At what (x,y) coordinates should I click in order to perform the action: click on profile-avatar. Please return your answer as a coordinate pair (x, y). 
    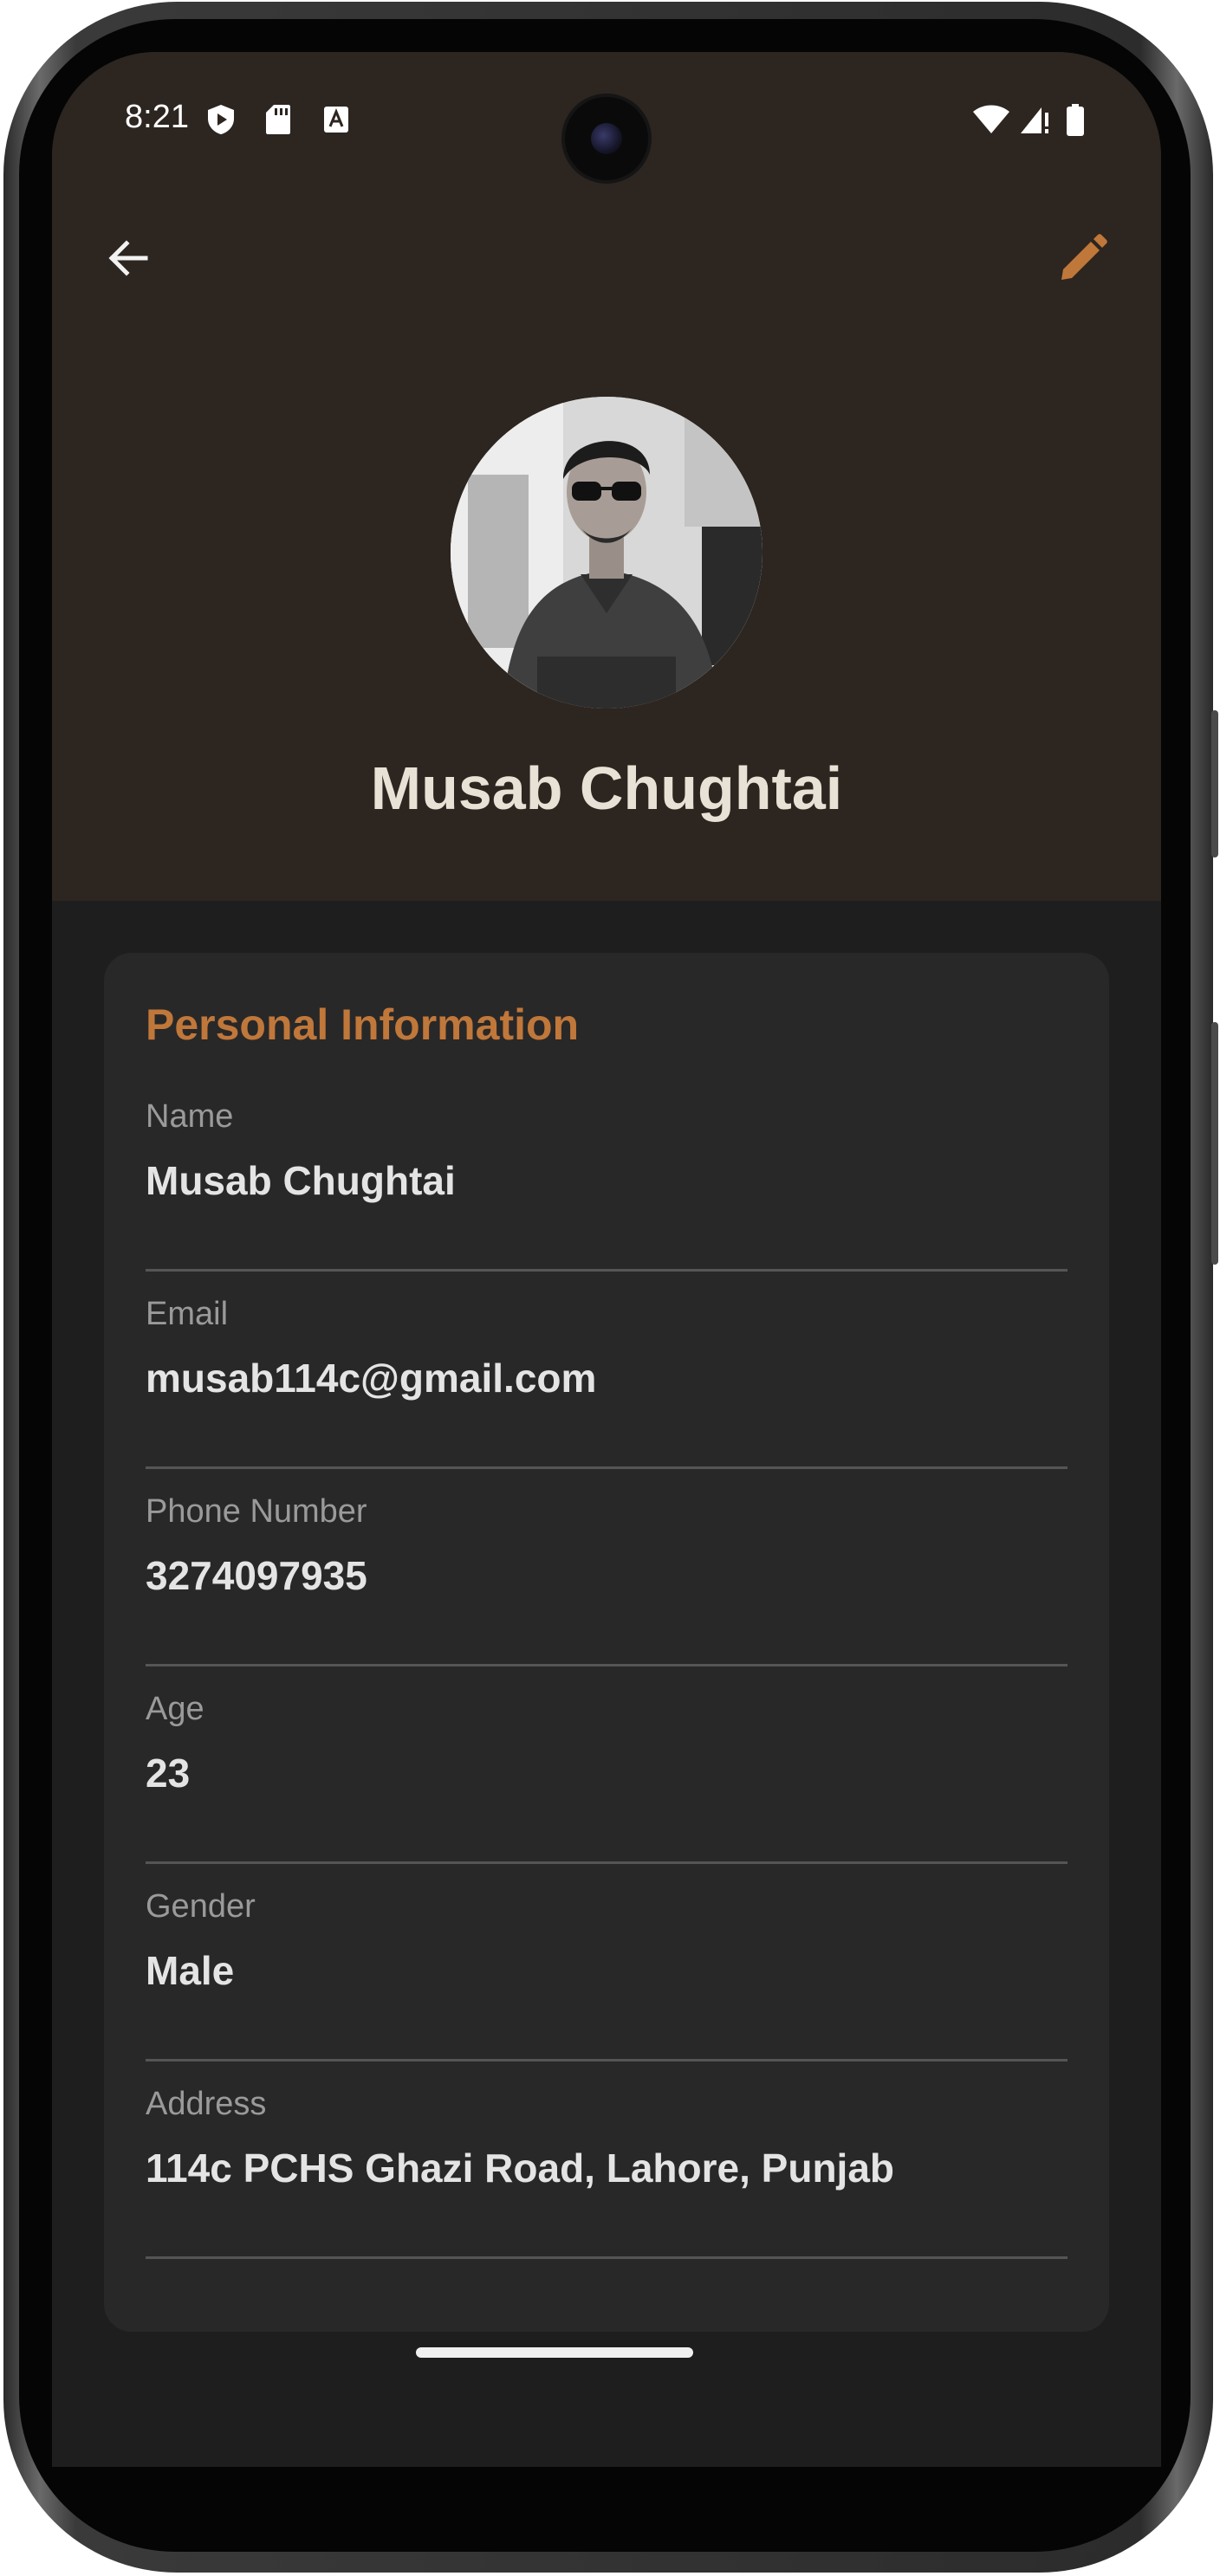
    Looking at the image, I should click on (606, 553).